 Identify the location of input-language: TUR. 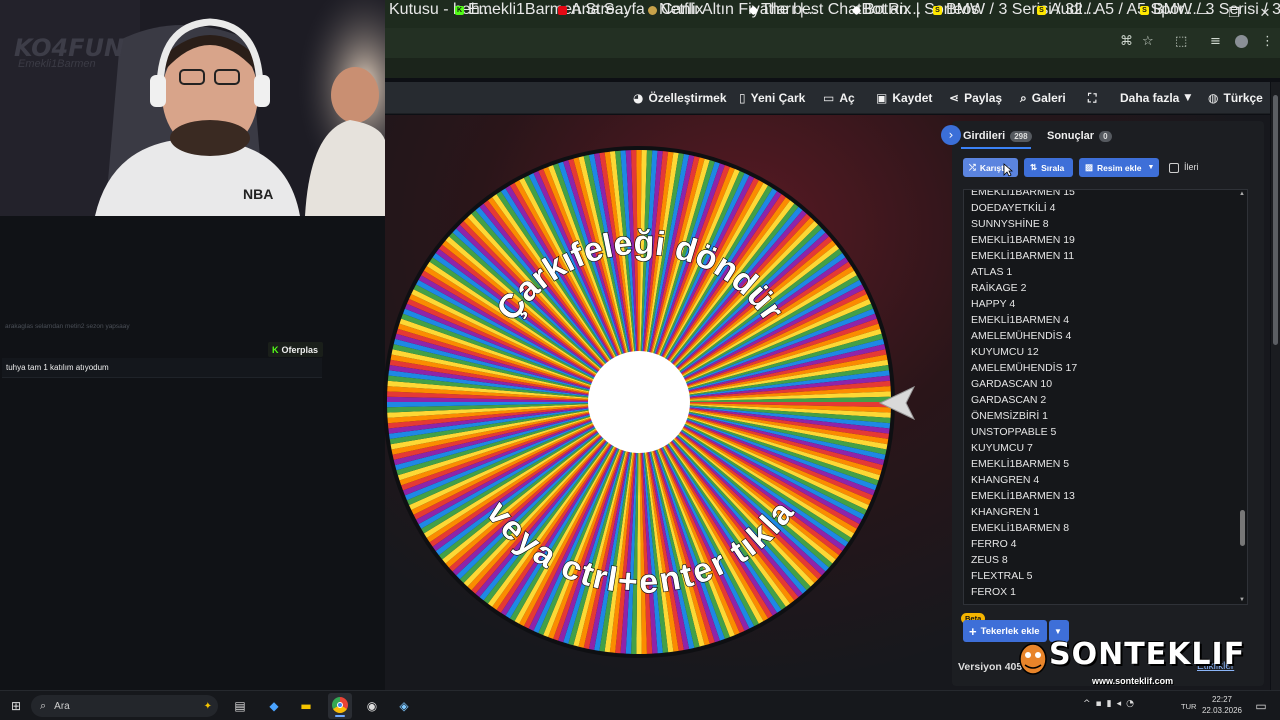
(1188, 706).